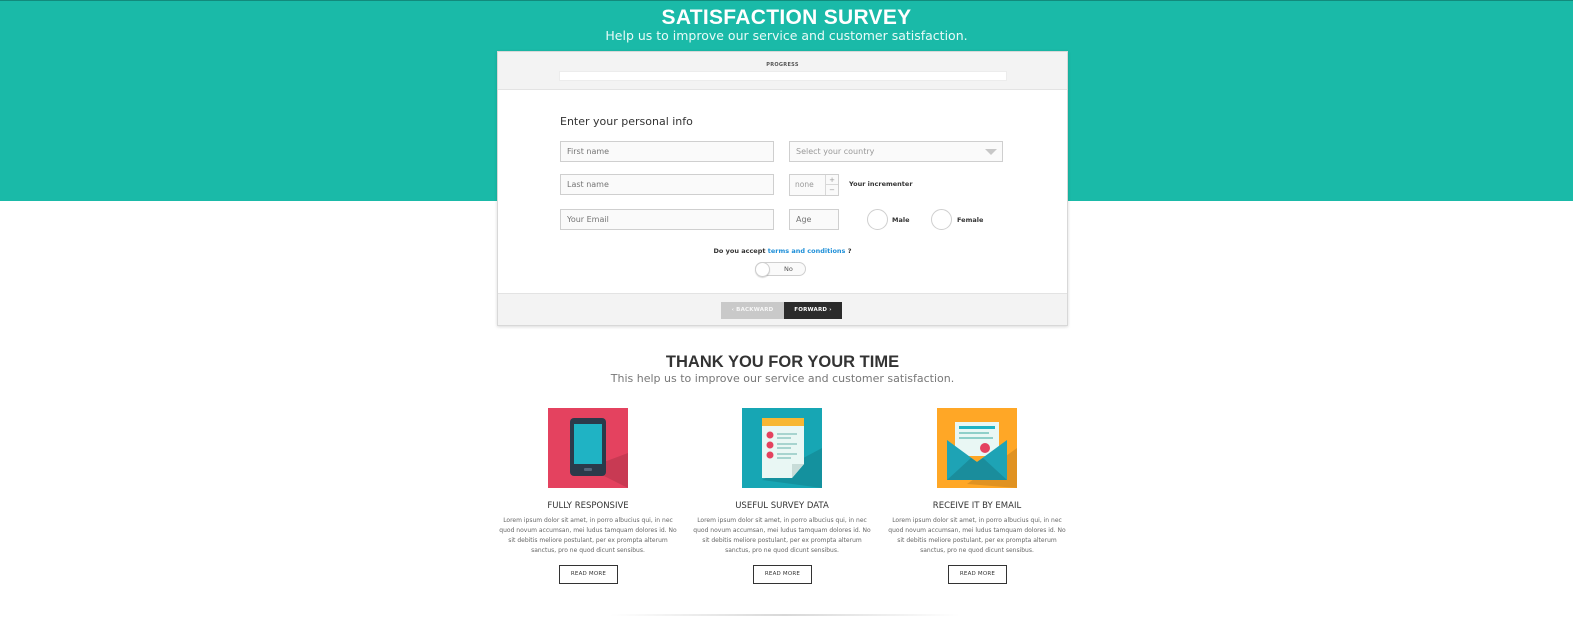  I want to click on terms-prefix: Do you accept, so click(740, 251).